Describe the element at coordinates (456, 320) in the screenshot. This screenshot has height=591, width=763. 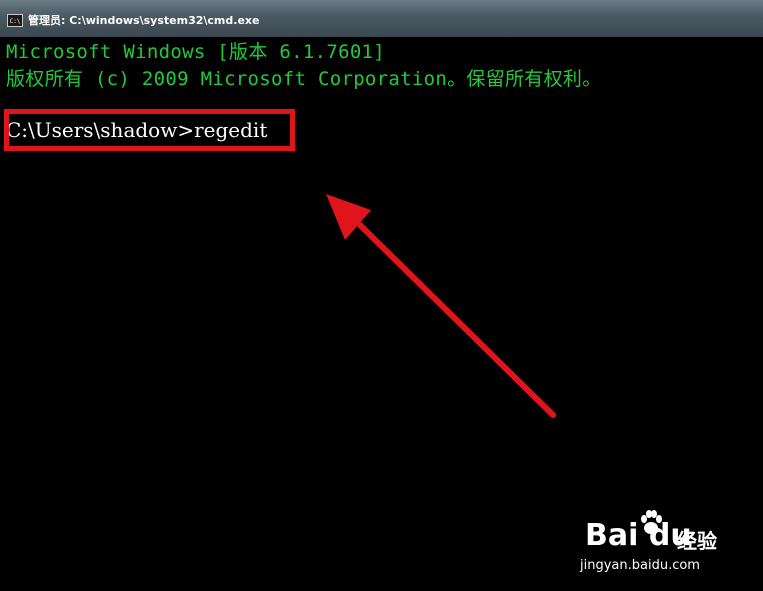
I see `arrow-shaft` at that location.